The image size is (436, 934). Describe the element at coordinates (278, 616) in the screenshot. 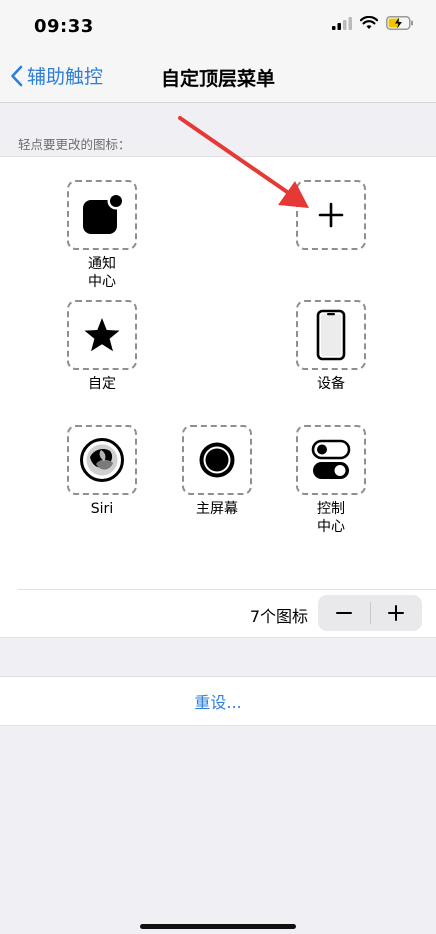

I see `icon-count-text: 7个图标` at that location.